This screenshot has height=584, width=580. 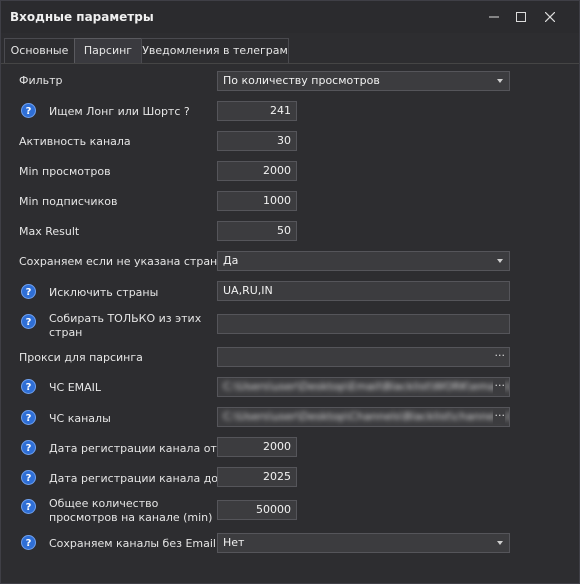 I want to click on min-views-input: 2000, so click(x=257, y=171).